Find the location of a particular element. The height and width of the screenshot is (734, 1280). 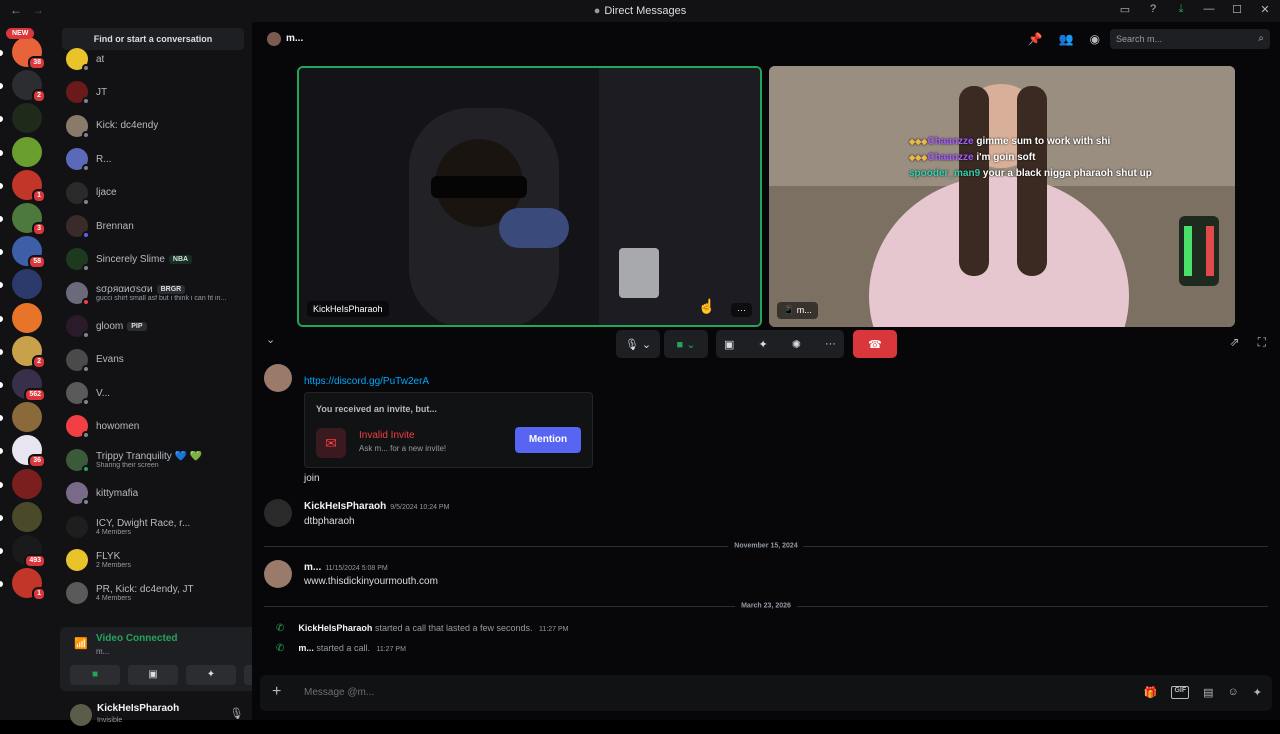

dm-item: JT is located at coordinates (153, 92).